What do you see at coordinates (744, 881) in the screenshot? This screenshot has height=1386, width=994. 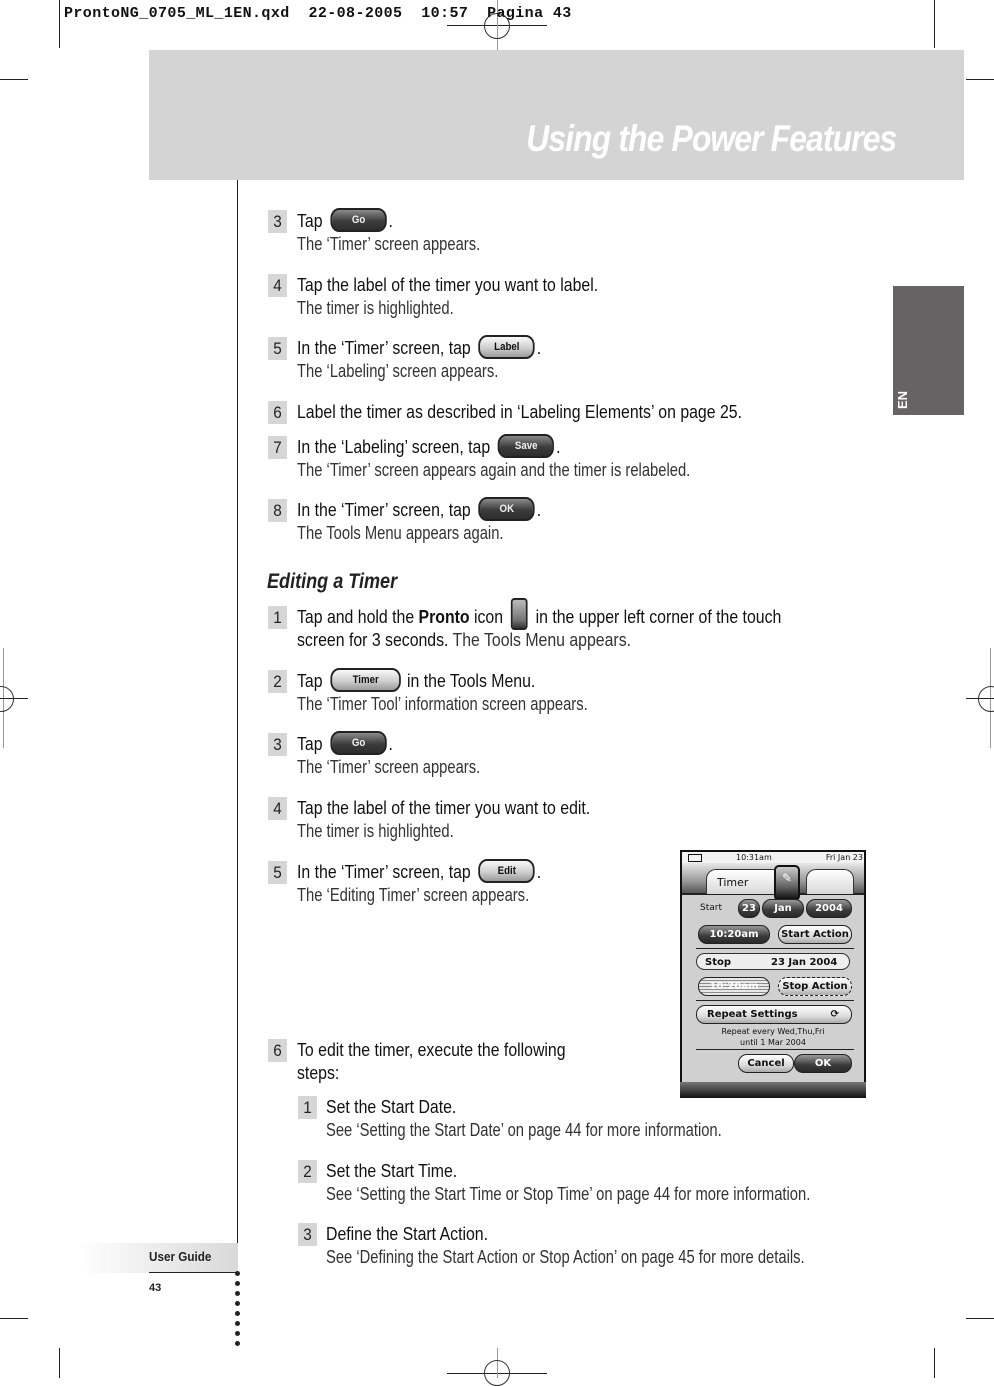 I see `tab-timer: Timer` at bounding box center [744, 881].